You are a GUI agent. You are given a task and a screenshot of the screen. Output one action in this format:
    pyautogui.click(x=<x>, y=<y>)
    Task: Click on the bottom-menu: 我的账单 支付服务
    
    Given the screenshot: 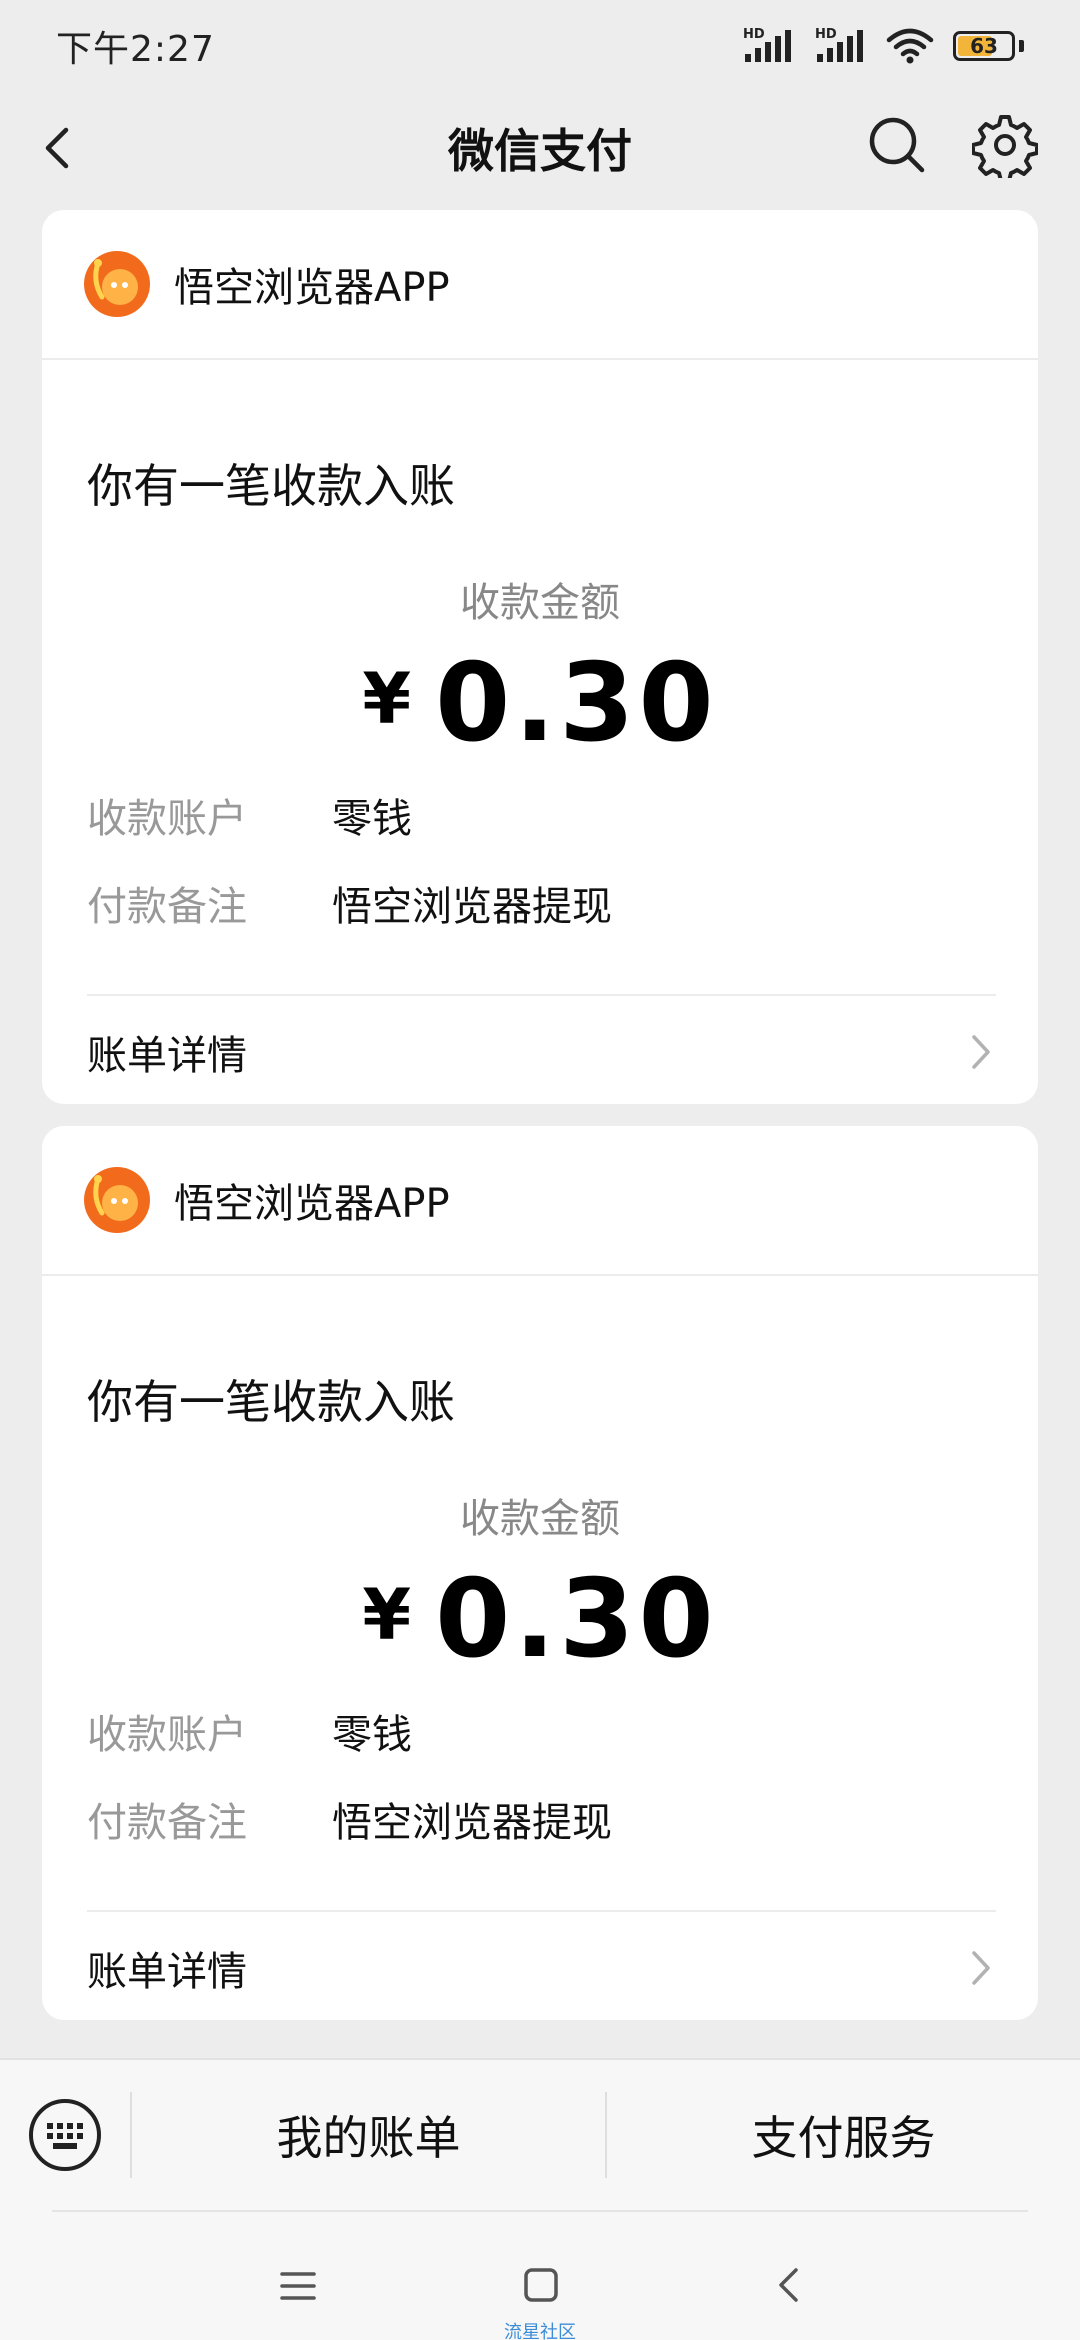 What is the action you would take?
    pyautogui.click(x=540, y=2134)
    